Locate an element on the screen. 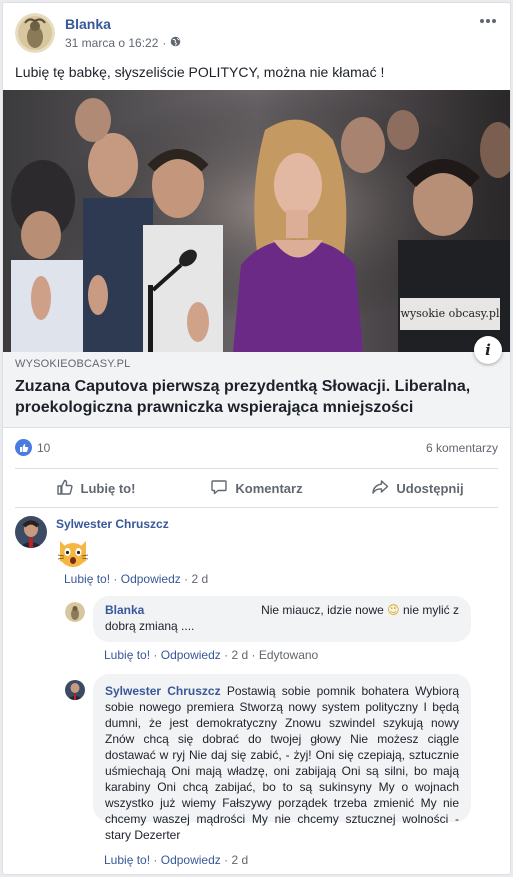  share-button-label: Udostępnij is located at coordinates (430, 488).